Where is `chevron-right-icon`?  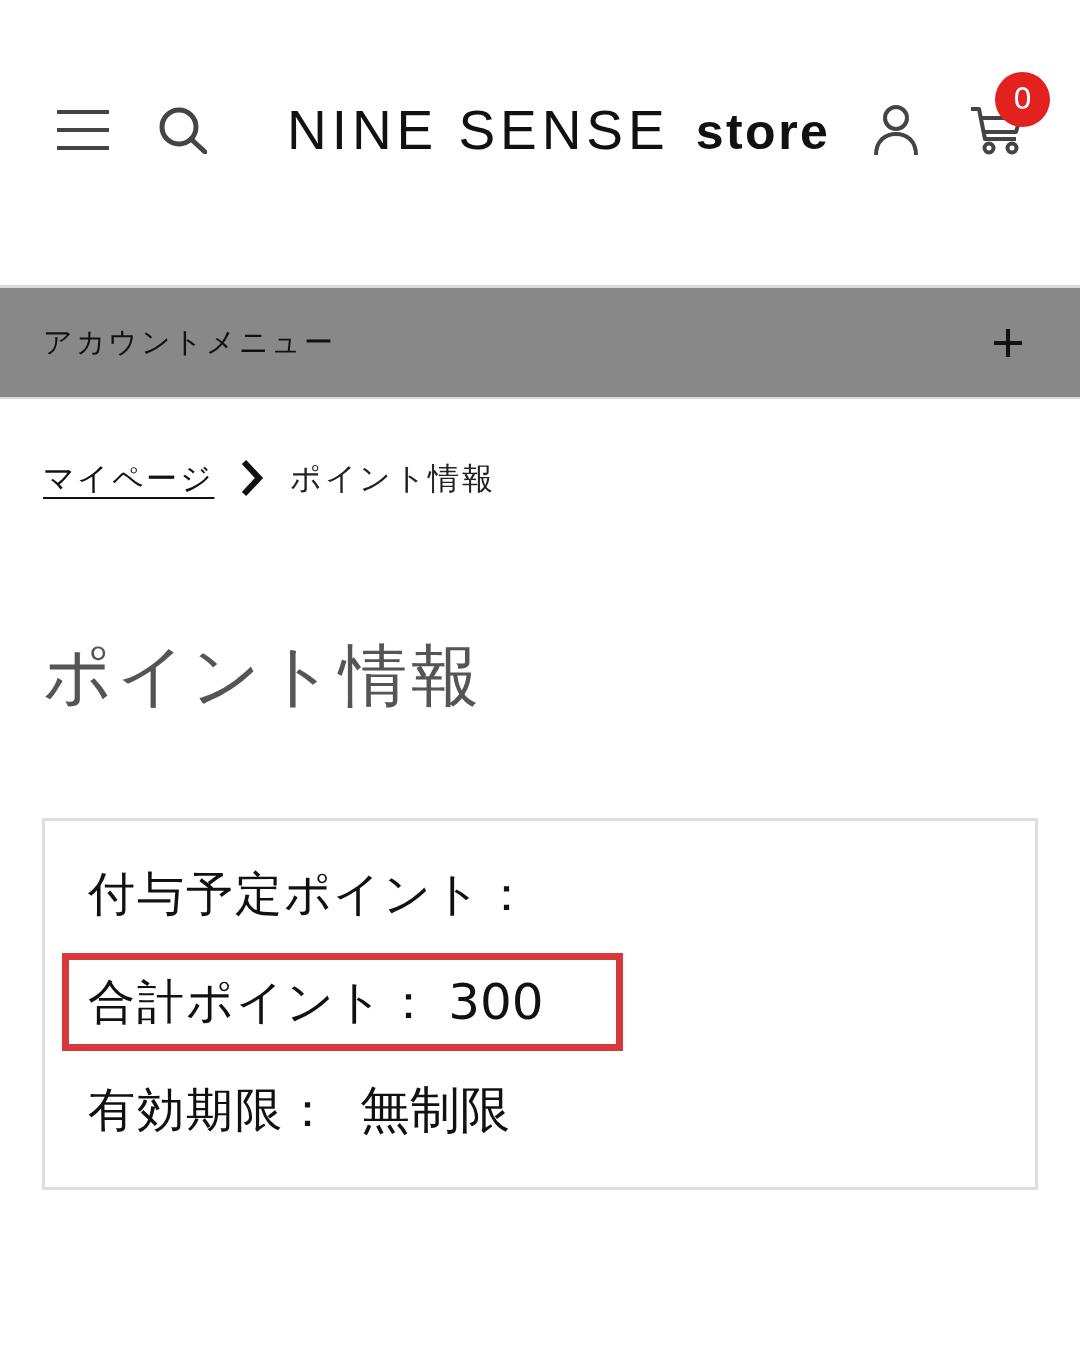
chevron-right-icon is located at coordinates (252, 478).